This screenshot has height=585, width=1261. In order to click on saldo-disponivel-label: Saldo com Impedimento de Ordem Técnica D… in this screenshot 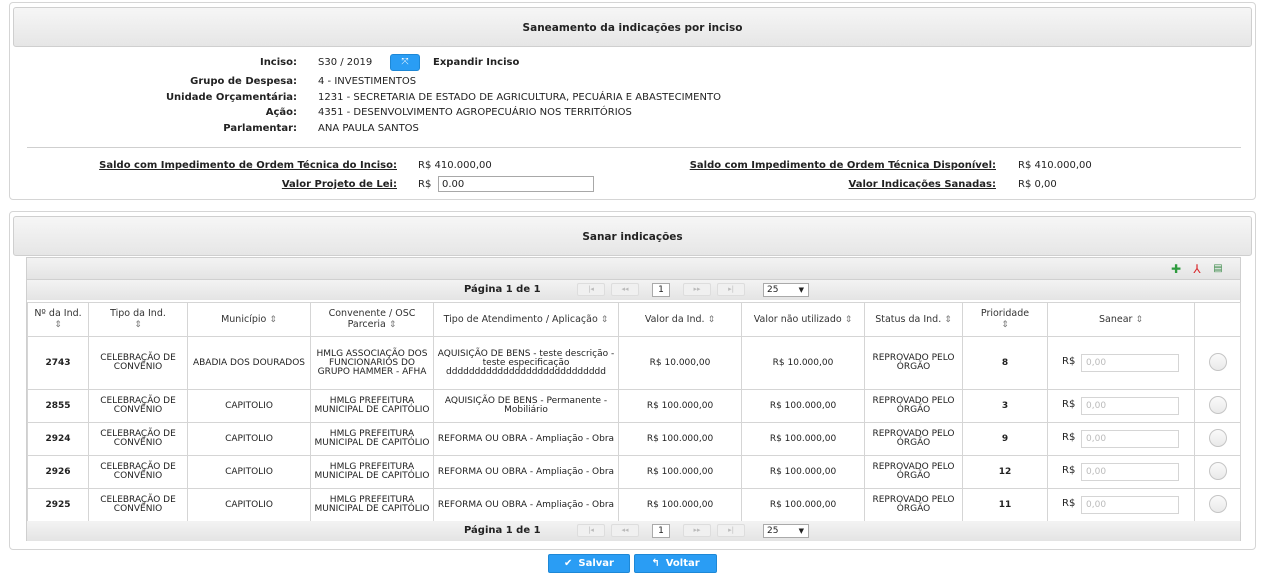, I will do `click(842, 165)`.